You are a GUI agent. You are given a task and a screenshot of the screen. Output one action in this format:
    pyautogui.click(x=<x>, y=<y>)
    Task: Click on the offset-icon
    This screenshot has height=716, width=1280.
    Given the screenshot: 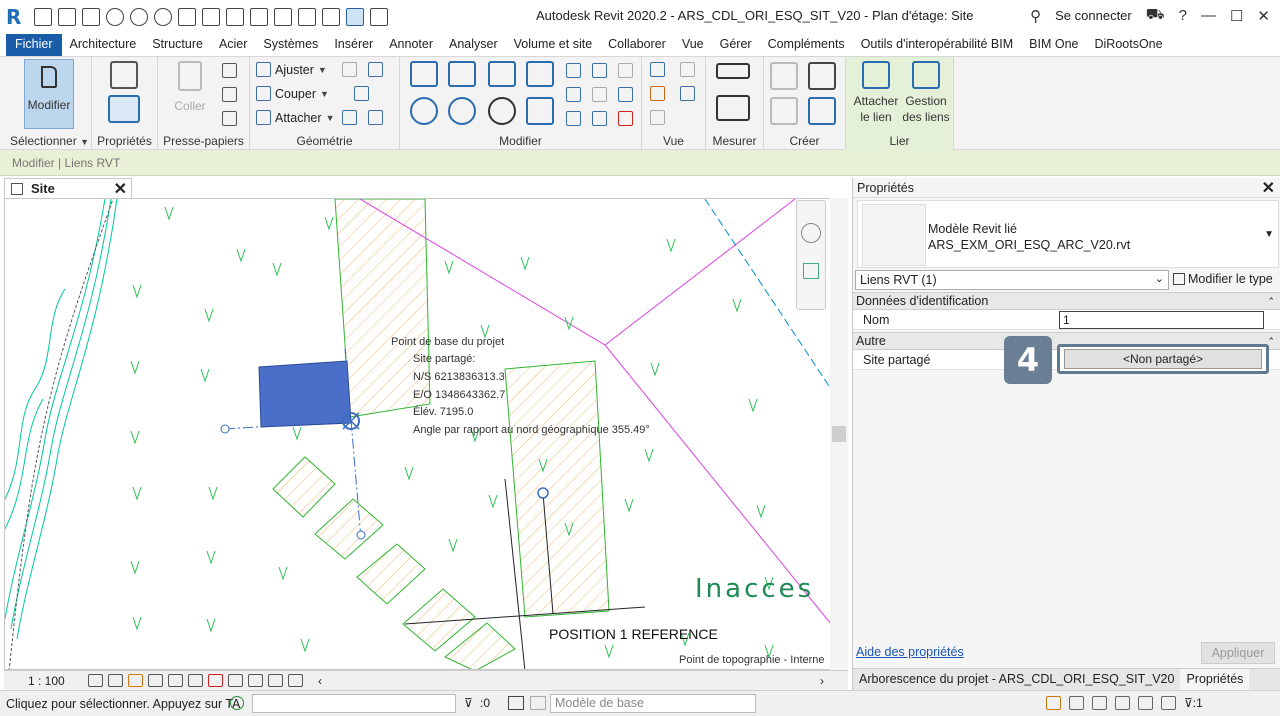 What is the action you would take?
    pyautogui.click(x=462, y=74)
    